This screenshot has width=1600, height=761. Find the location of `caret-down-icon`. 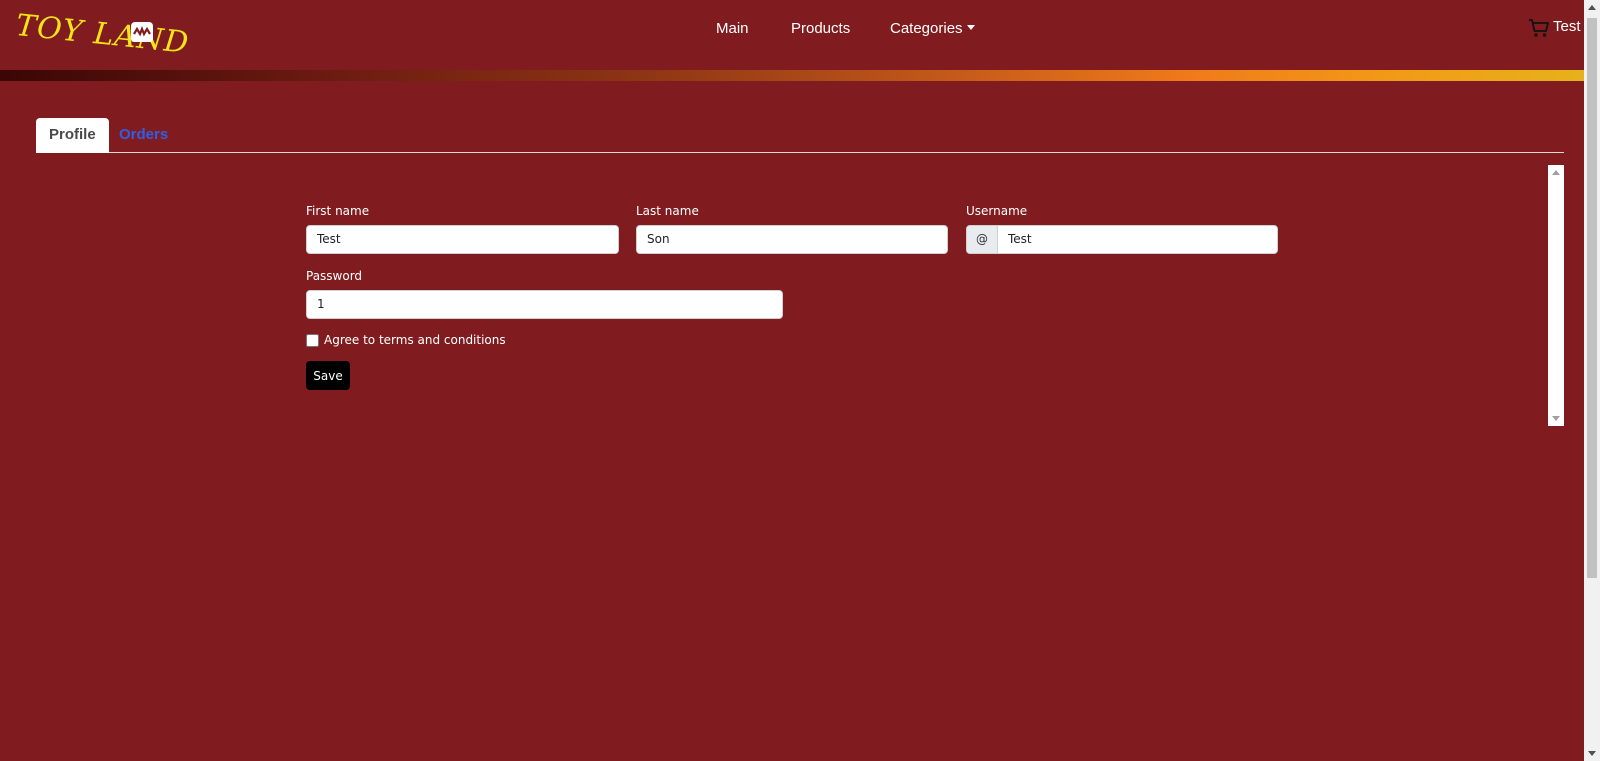

caret-down-icon is located at coordinates (970, 27).